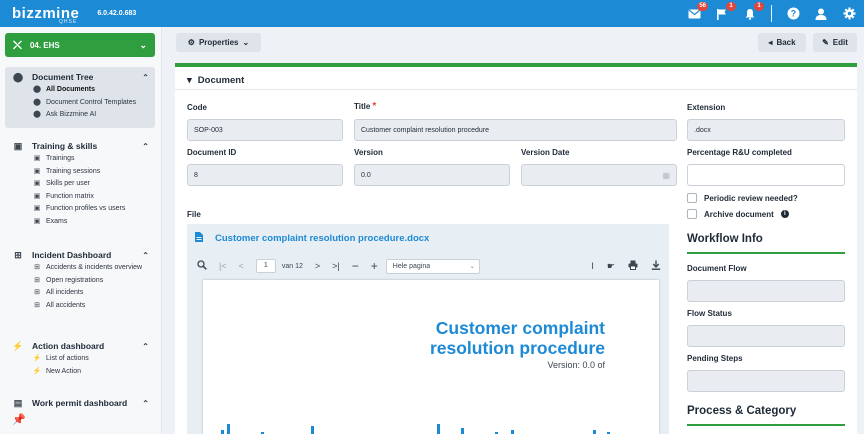  I want to click on info-icon: i, so click(784, 214).